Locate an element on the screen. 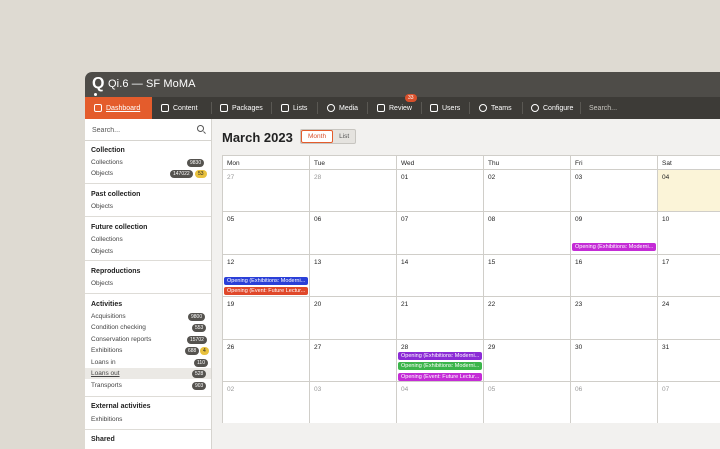  sidebar-item-loans-in: Loans in 110 is located at coordinates (151, 363).